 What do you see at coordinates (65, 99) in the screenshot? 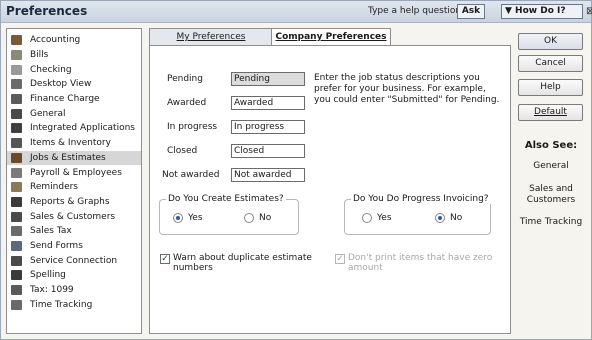
I see `sidebar-item-label: Finance Charge` at bounding box center [65, 99].